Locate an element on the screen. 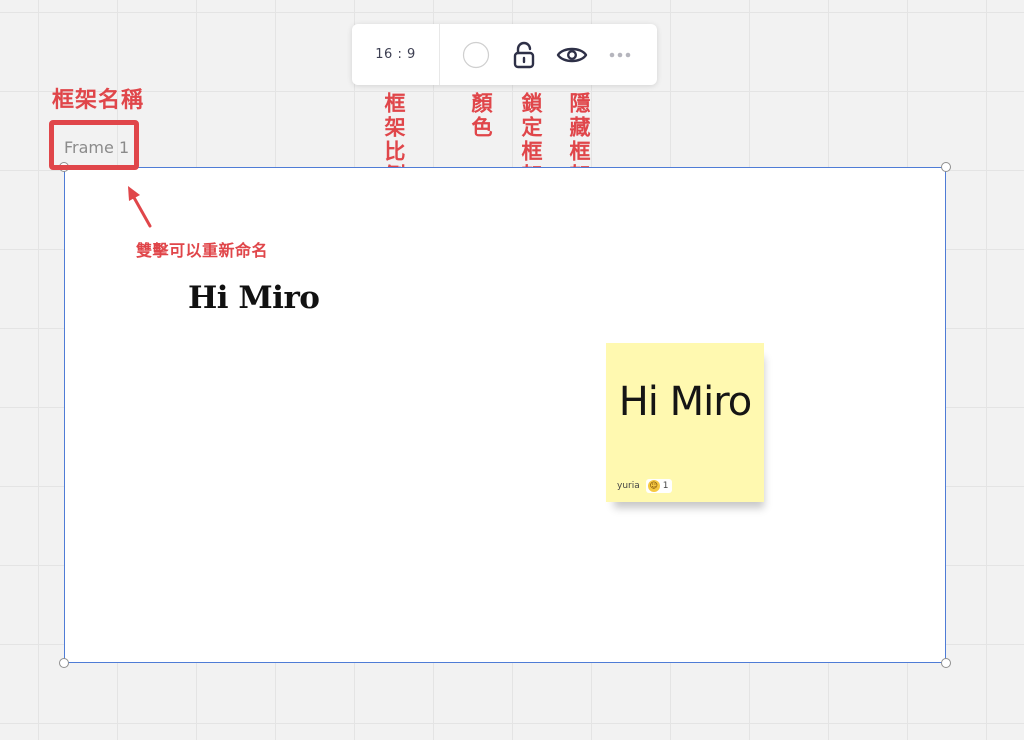 This screenshot has width=1024, height=740. frame-color-button is located at coordinates (476, 54).